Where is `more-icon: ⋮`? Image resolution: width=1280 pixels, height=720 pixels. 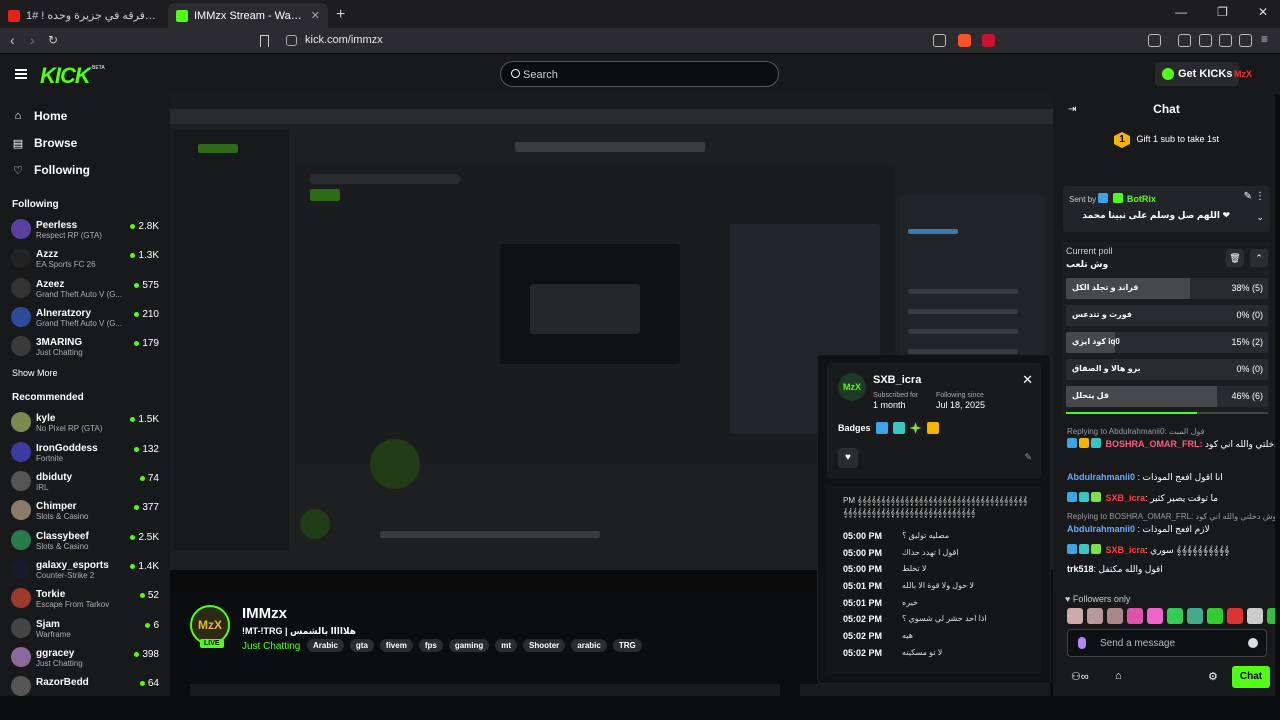
more-icon: ⋮ is located at coordinates (1260, 196).